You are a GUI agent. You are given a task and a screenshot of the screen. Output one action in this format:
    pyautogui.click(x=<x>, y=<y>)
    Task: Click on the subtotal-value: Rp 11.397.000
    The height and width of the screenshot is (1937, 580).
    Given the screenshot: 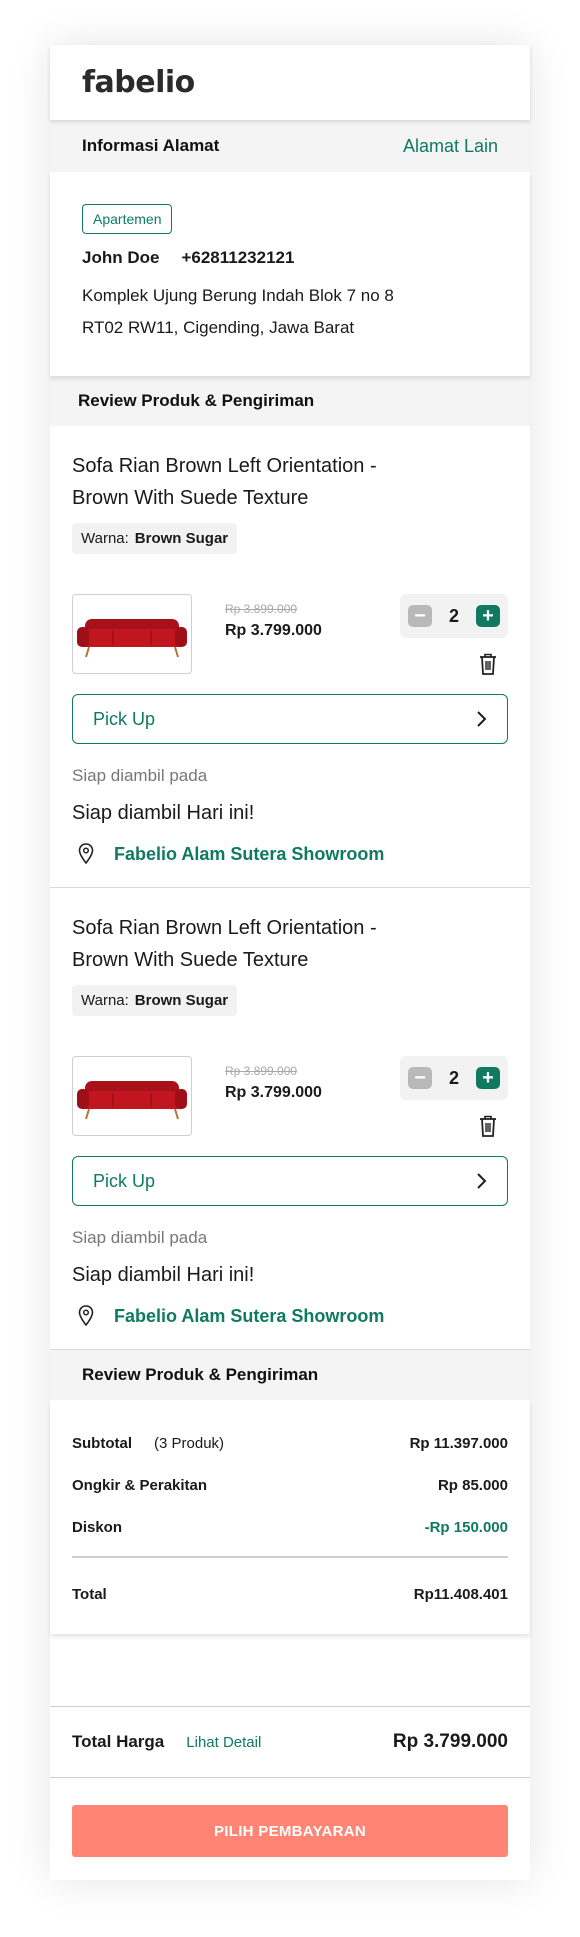 What is the action you would take?
    pyautogui.click(x=458, y=1443)
    